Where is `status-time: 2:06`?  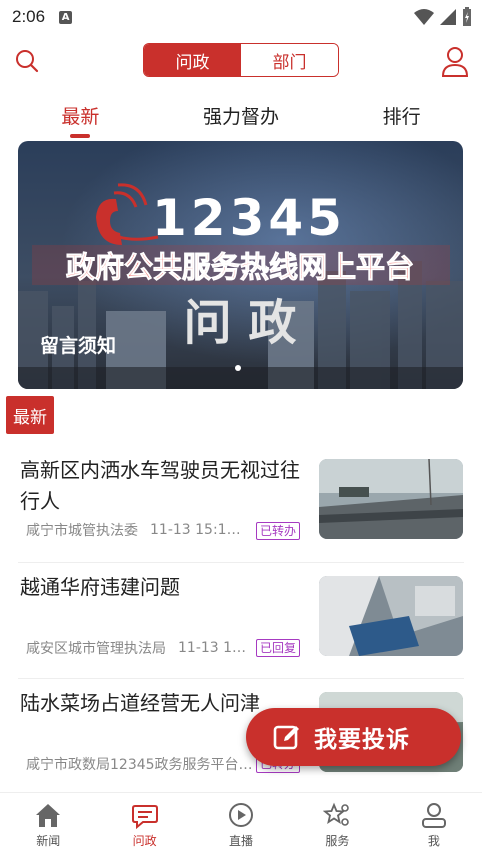 status-time: 2:06 is located at coordinates (29, 16).